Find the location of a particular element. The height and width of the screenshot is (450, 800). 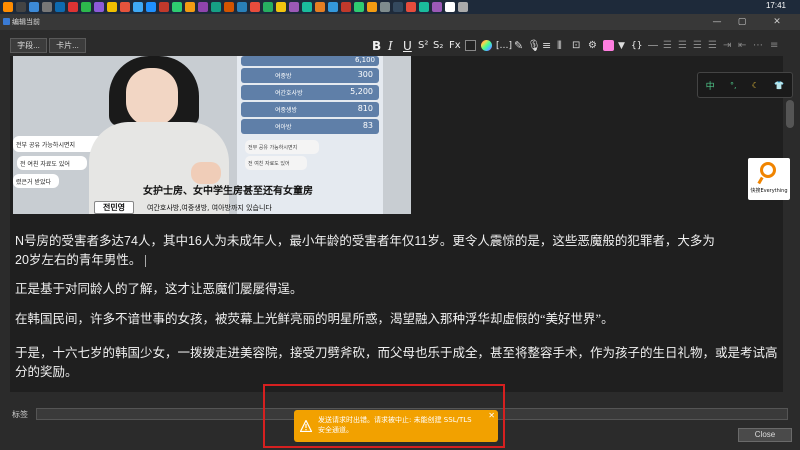

more-icon: ⋯ is located at coordinates (758, 45).